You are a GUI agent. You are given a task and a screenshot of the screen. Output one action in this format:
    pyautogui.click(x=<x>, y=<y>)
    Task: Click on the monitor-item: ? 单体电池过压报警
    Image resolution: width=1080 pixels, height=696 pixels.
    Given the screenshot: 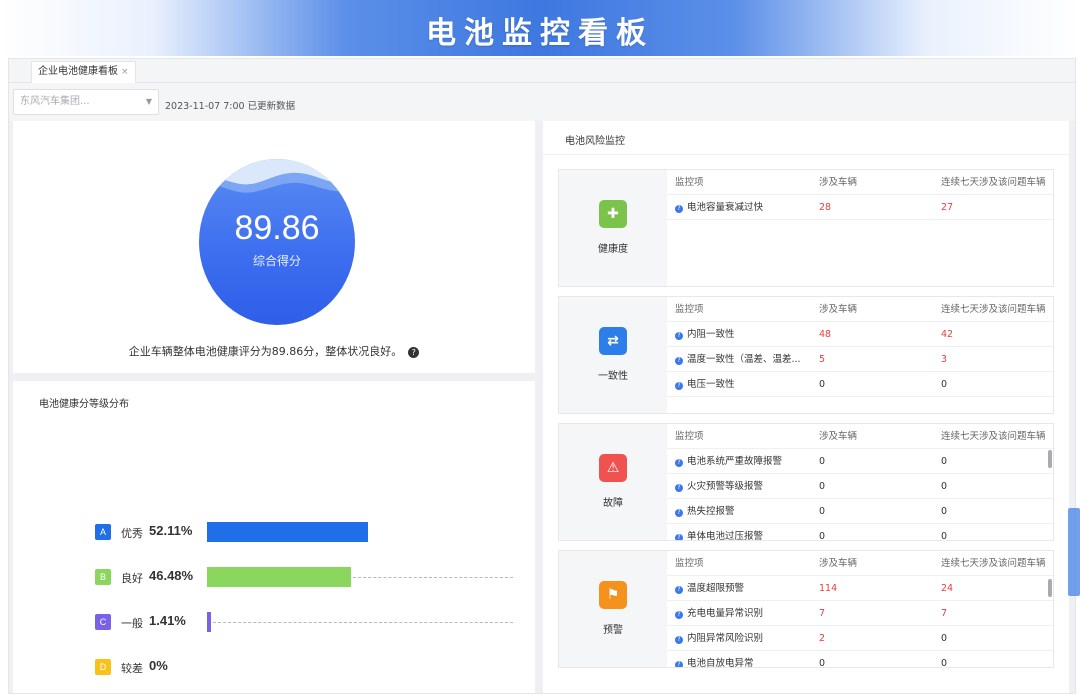 What is the action you would take?
    pyautogui.click(x=740, y=532)
    